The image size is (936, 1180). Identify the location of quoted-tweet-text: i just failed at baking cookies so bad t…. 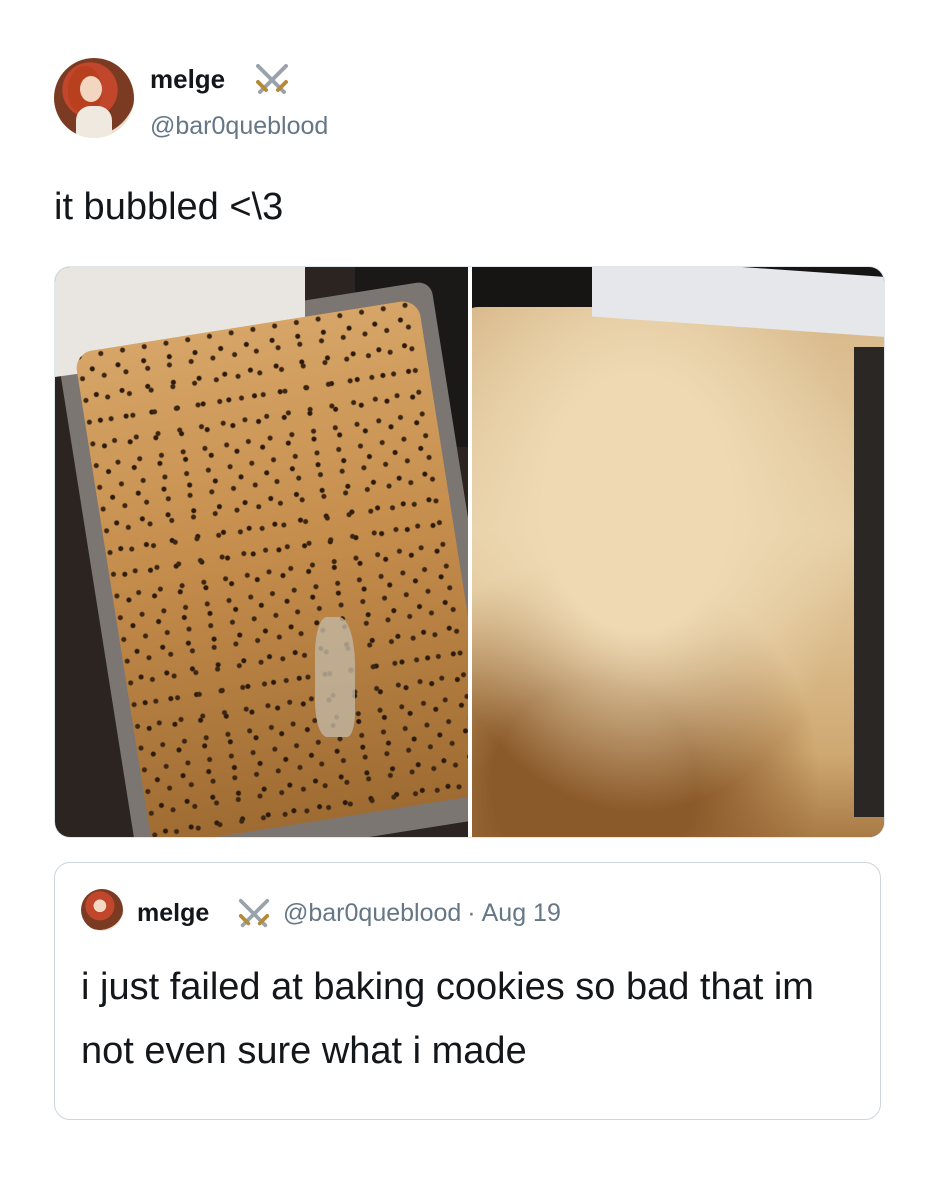
(447, 1019).